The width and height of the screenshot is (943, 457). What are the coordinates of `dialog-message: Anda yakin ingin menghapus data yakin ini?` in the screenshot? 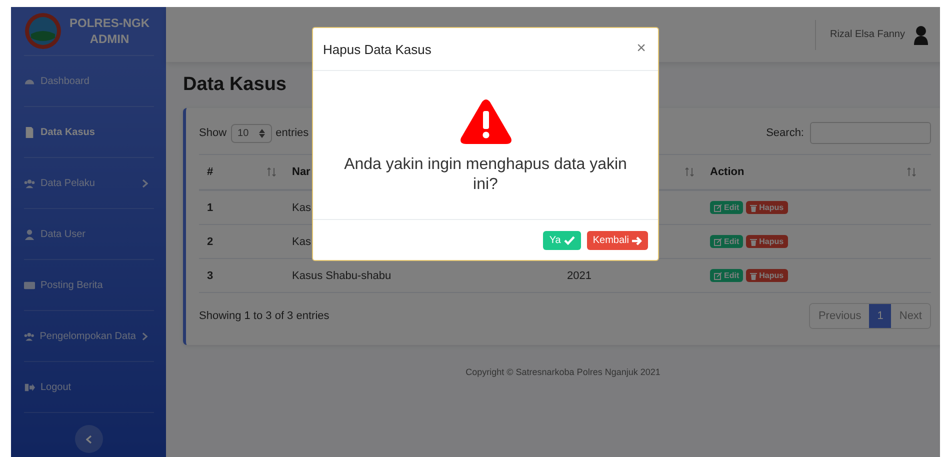 It's located at (485, 175).